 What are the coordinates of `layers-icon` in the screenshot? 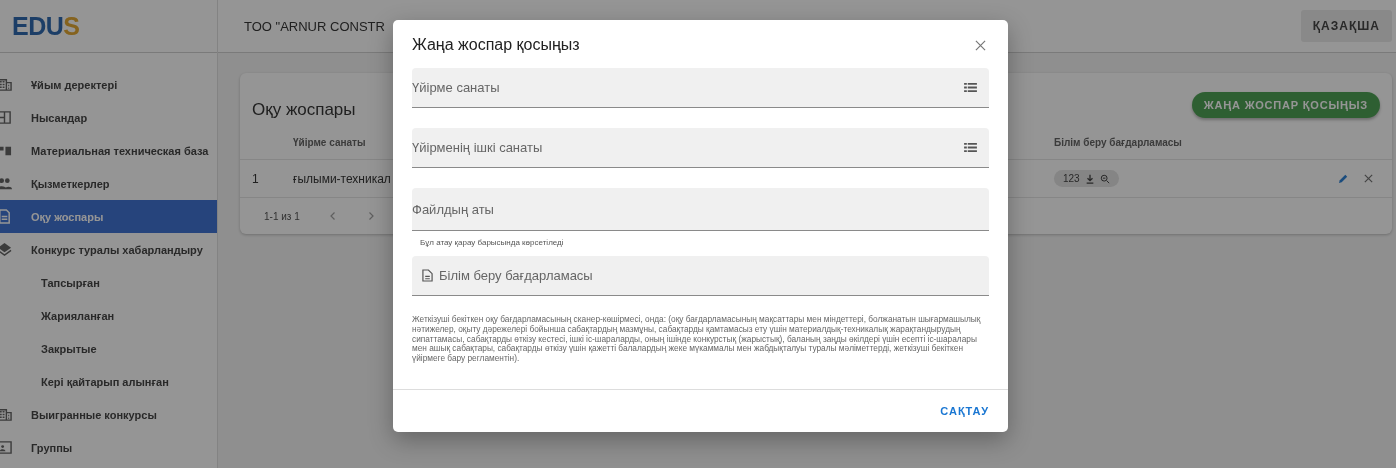 It's located at (6, 249).